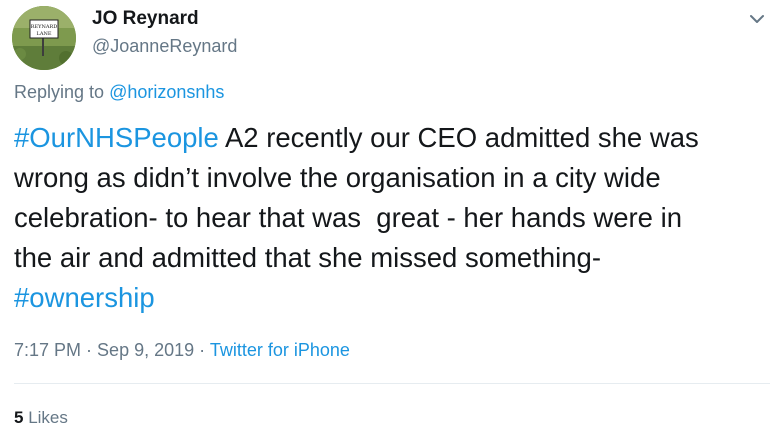 Image resolution: width=784 pixels, height=431 pixels. I want to click on divider, so click(392, 383).